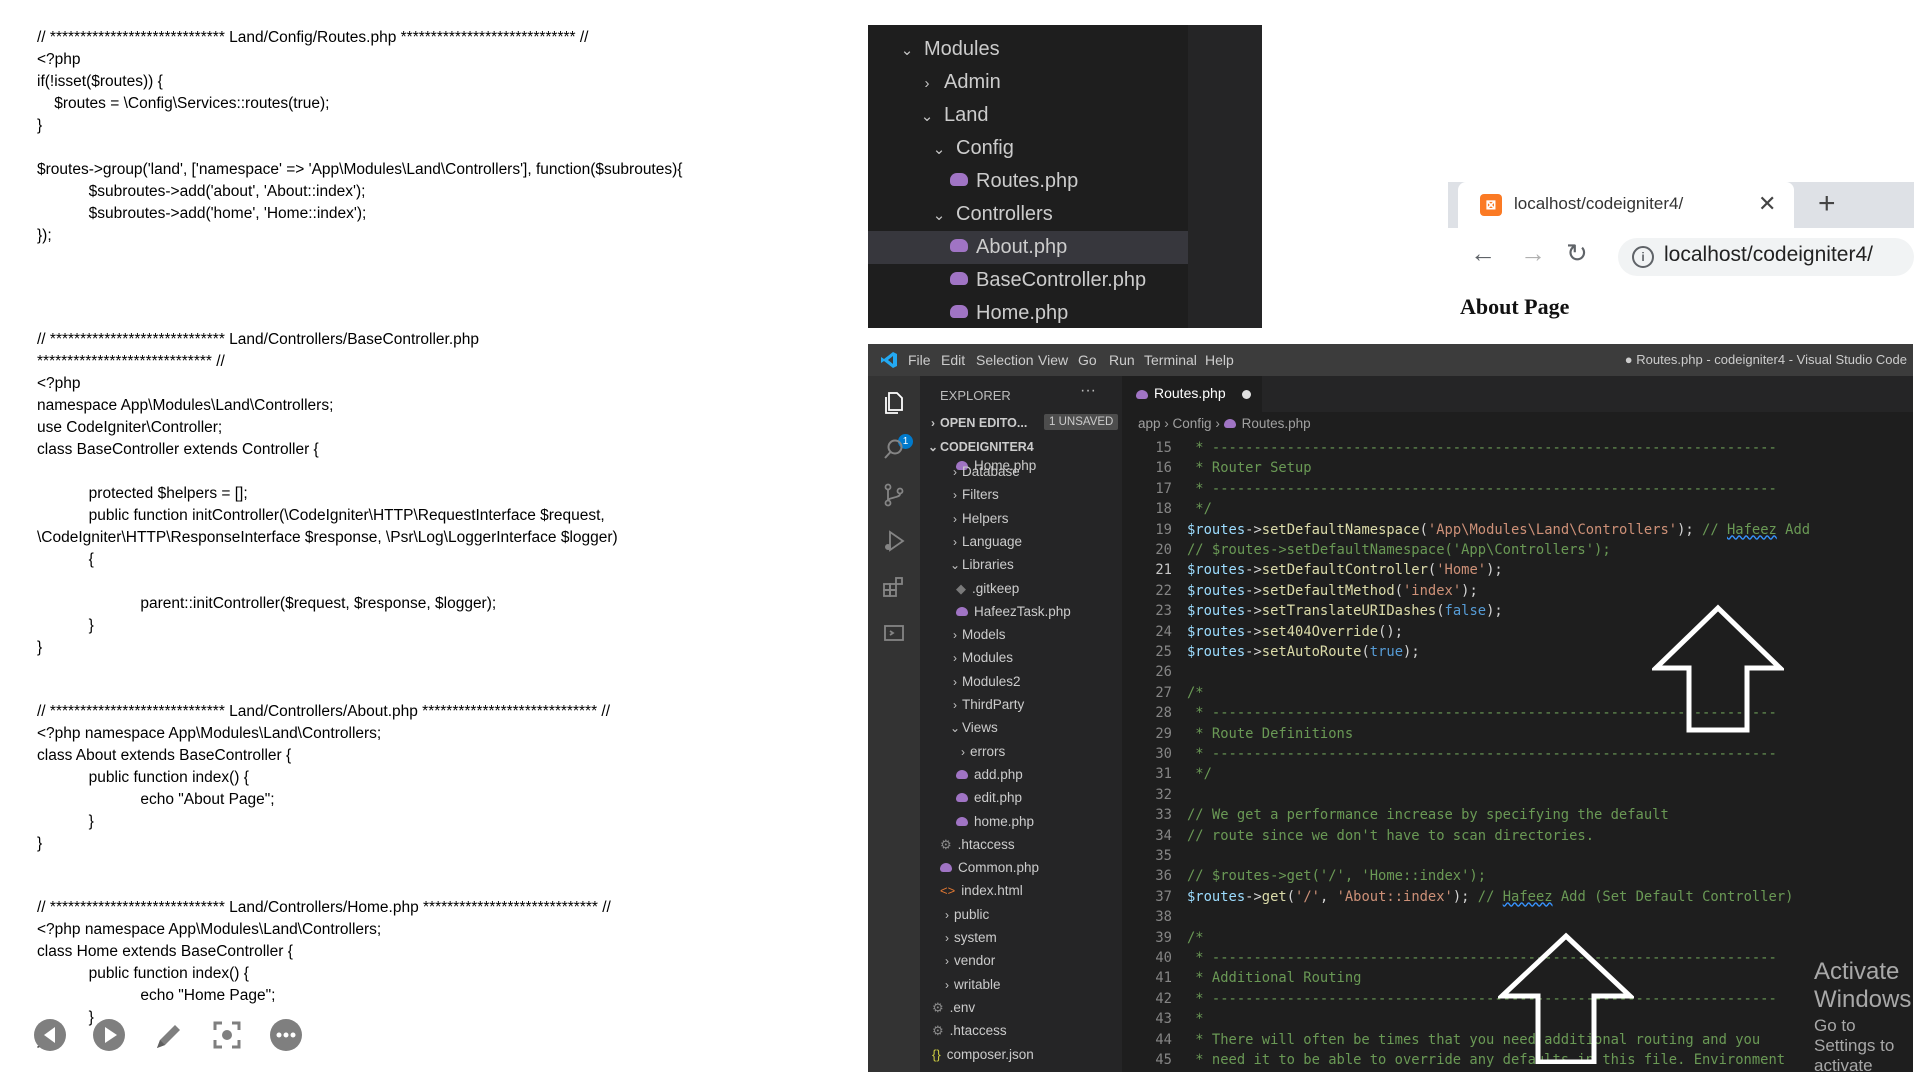  What do you see at coordinates (1577, 253) in the screenshot?
I see `reload-icon: ↻` at bounding box center [1577, 253].